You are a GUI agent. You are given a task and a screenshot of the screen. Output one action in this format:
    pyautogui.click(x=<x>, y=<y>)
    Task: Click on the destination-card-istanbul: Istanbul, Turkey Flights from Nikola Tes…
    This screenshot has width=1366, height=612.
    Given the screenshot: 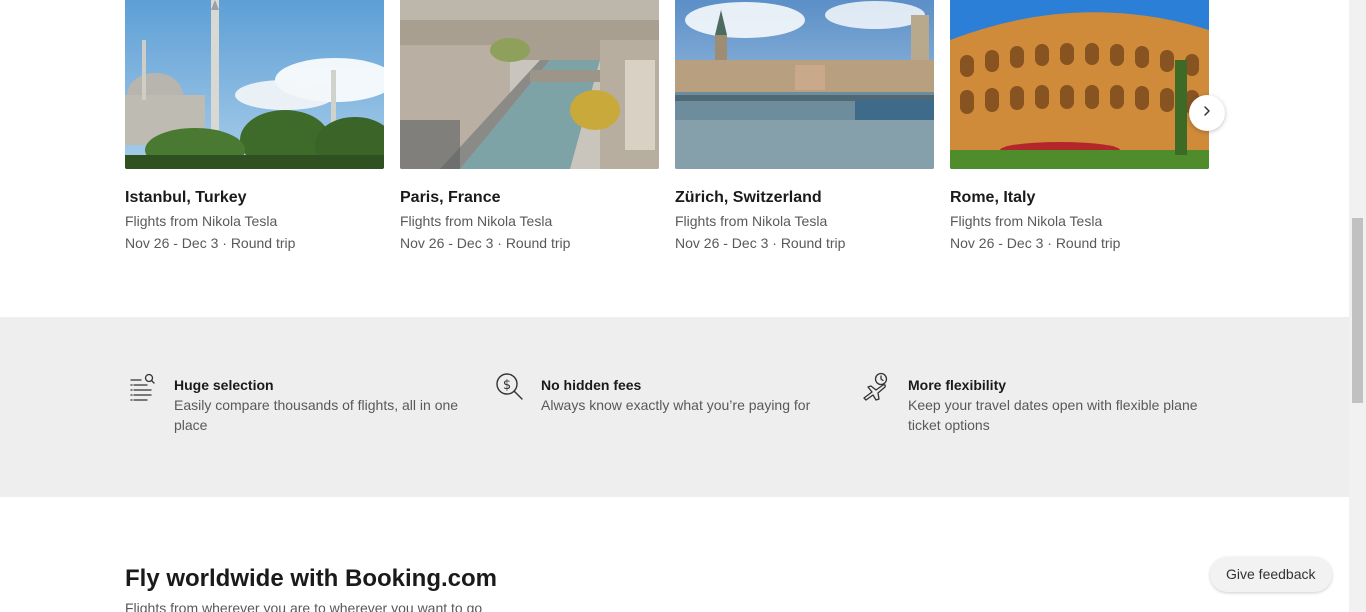 What is the action you would take?
    pyautogui.click(x=254, y=125)
    